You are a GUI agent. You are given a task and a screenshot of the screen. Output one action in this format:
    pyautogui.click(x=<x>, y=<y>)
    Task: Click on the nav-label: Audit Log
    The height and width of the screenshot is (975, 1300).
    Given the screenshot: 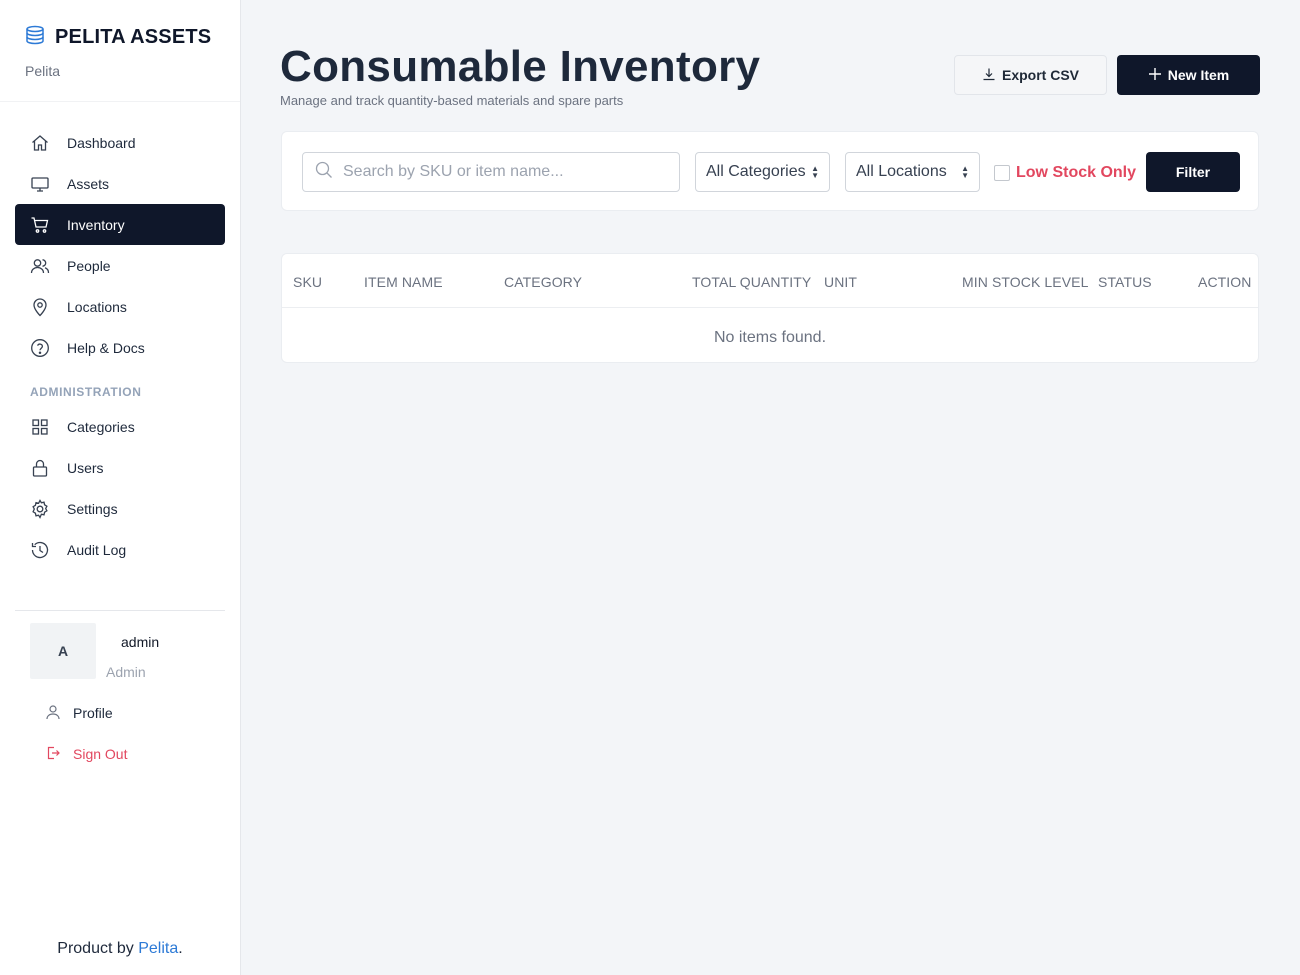 What is the action you would take?
    pyautogui.click(x=97, y=549)
    